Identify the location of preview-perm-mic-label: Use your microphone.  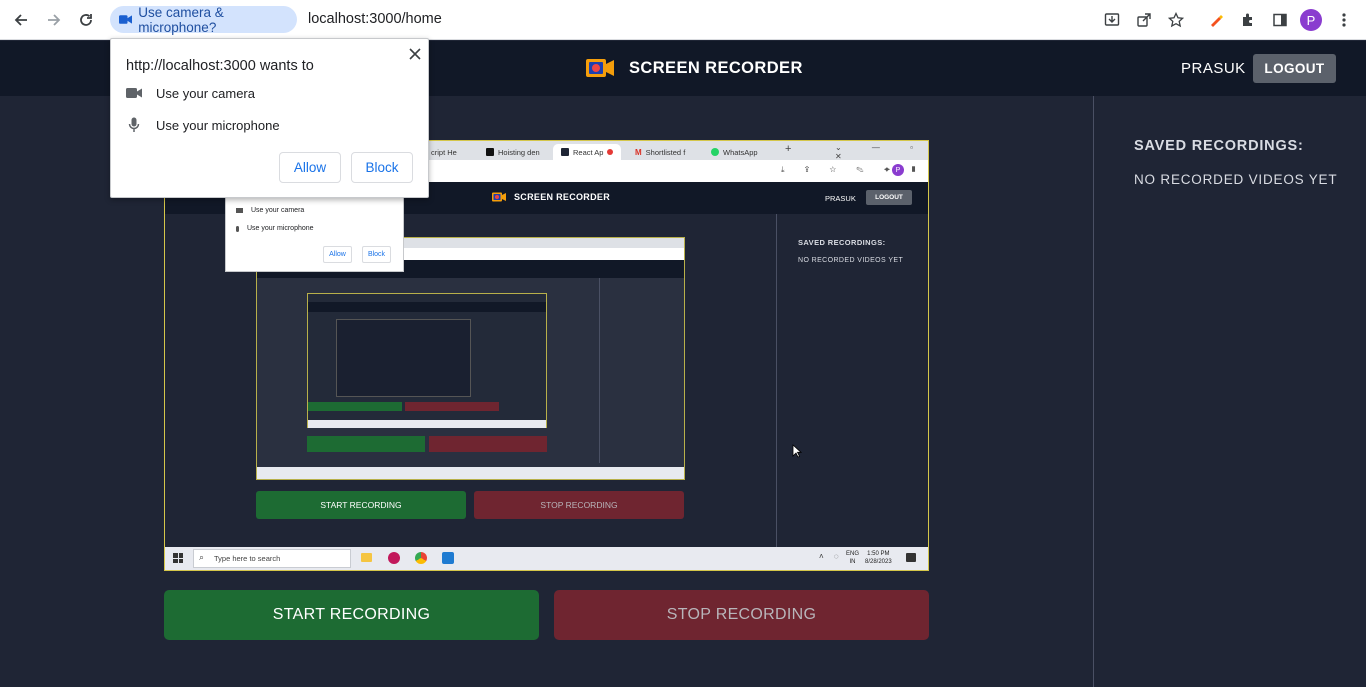
(280, 228).